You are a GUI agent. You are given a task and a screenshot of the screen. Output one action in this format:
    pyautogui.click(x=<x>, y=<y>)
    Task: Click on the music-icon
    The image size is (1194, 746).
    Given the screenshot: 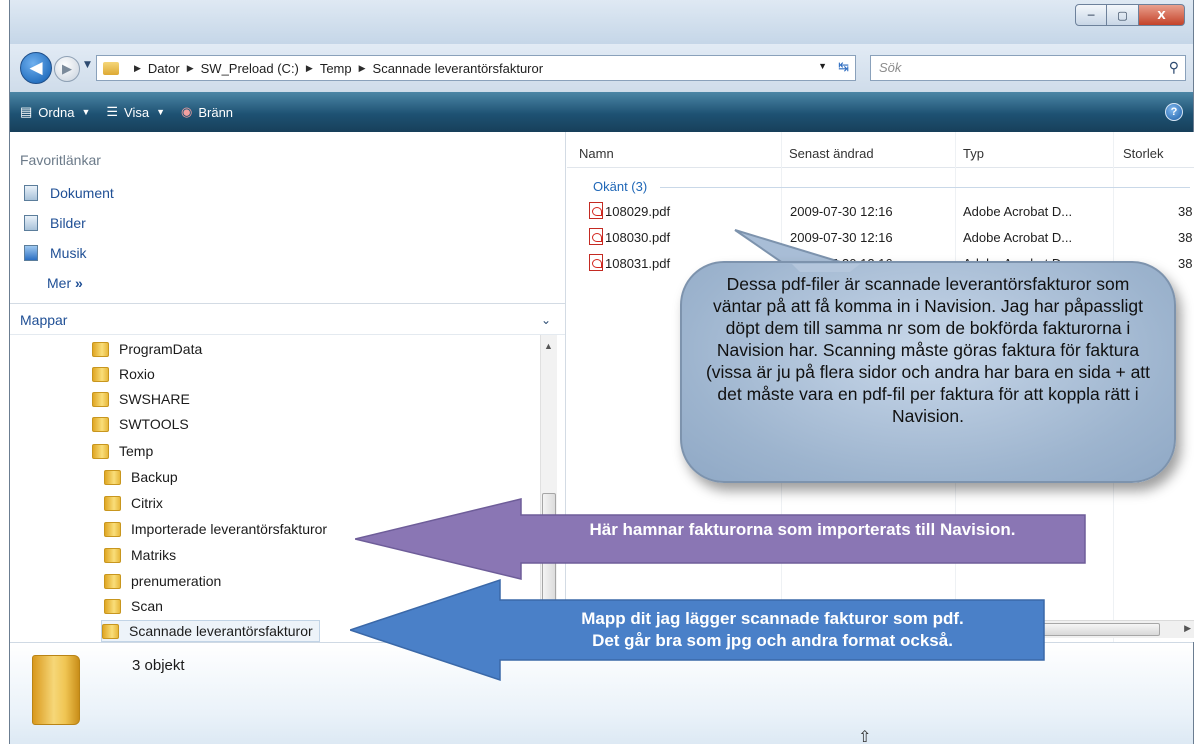 What is the action you would take?
    pyautogui.click(x=31, y=253)
    